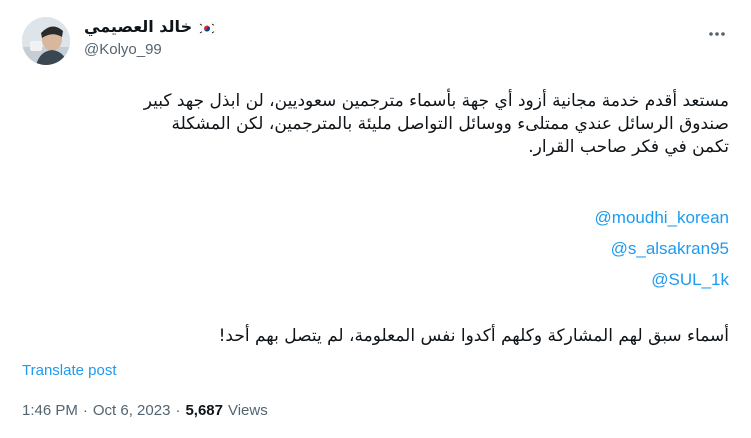  I want to click on tweet-line: تكمن في فكر صاحب القرار., so click(628, 147).